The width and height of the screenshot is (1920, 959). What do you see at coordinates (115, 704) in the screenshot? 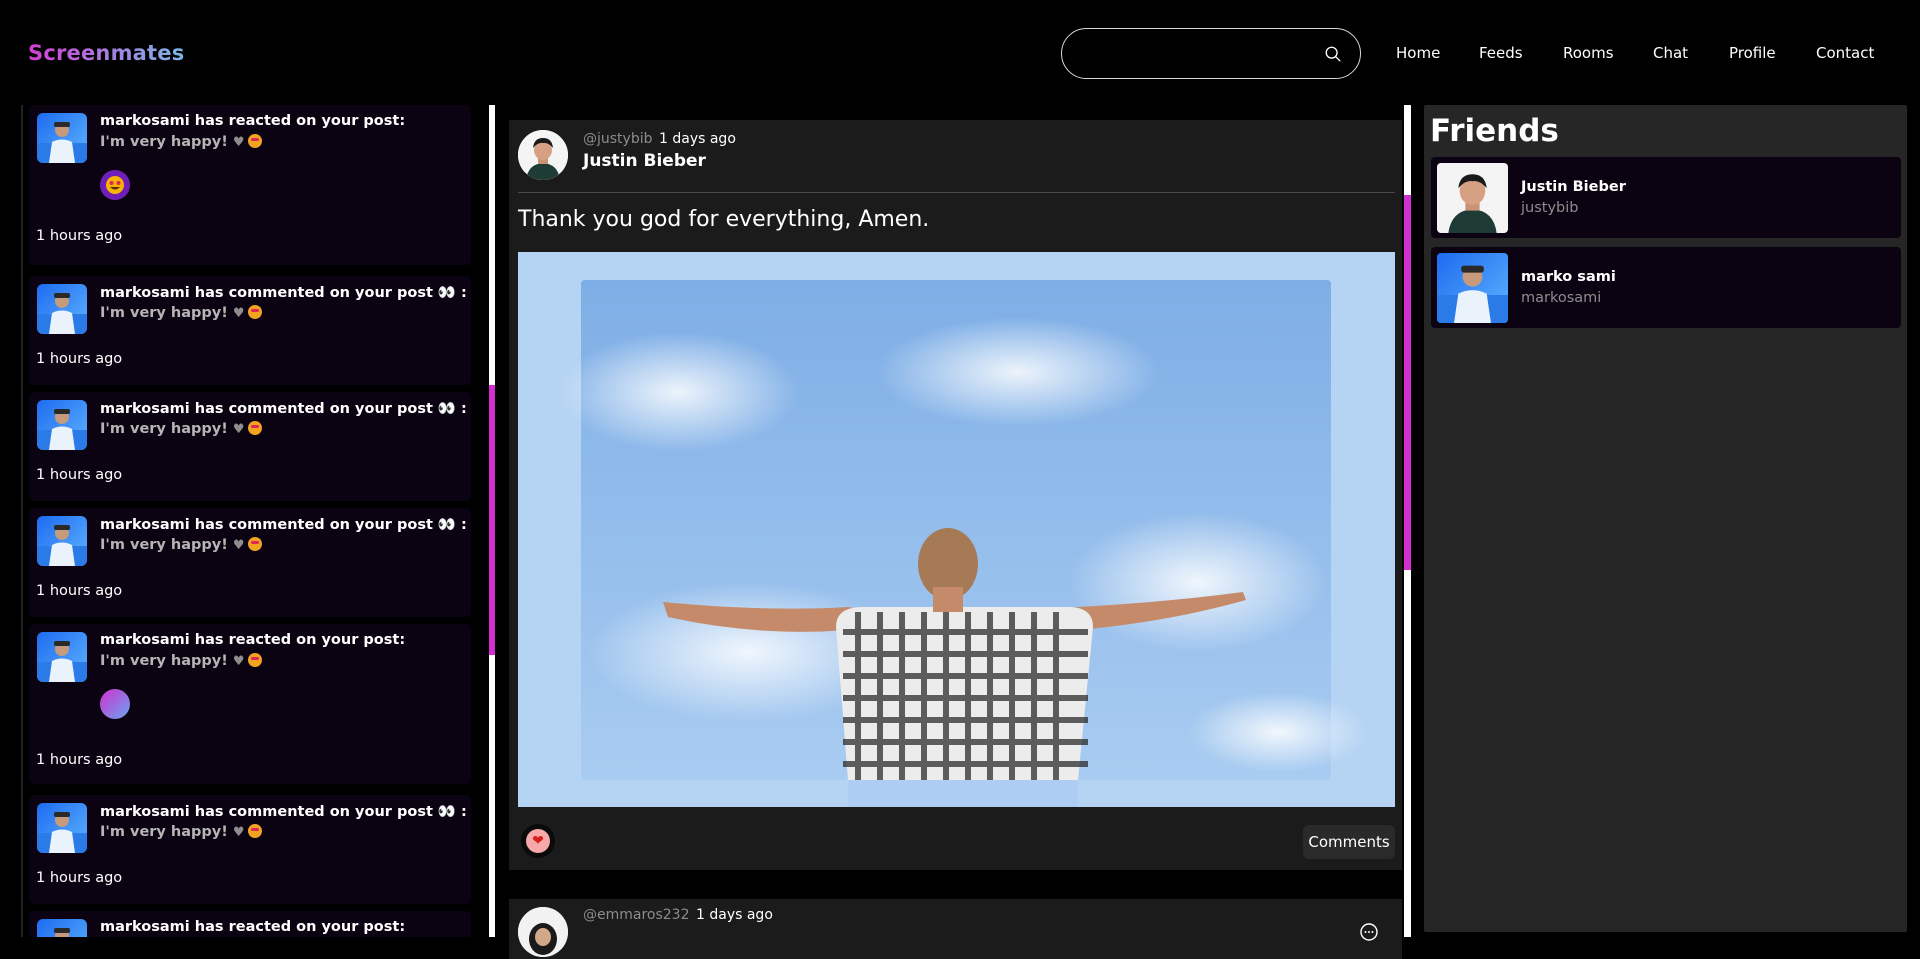
I see `reaction-icon` at bounding box center [115, 704].